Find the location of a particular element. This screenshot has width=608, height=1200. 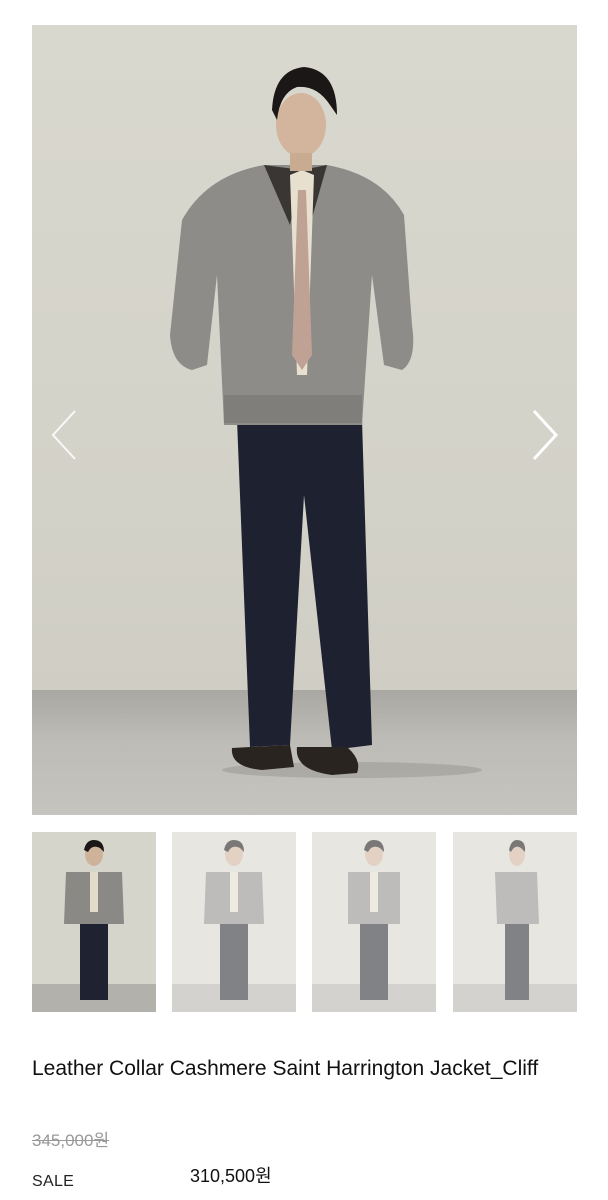

prev-image-button is located at coordinates (64, 435).